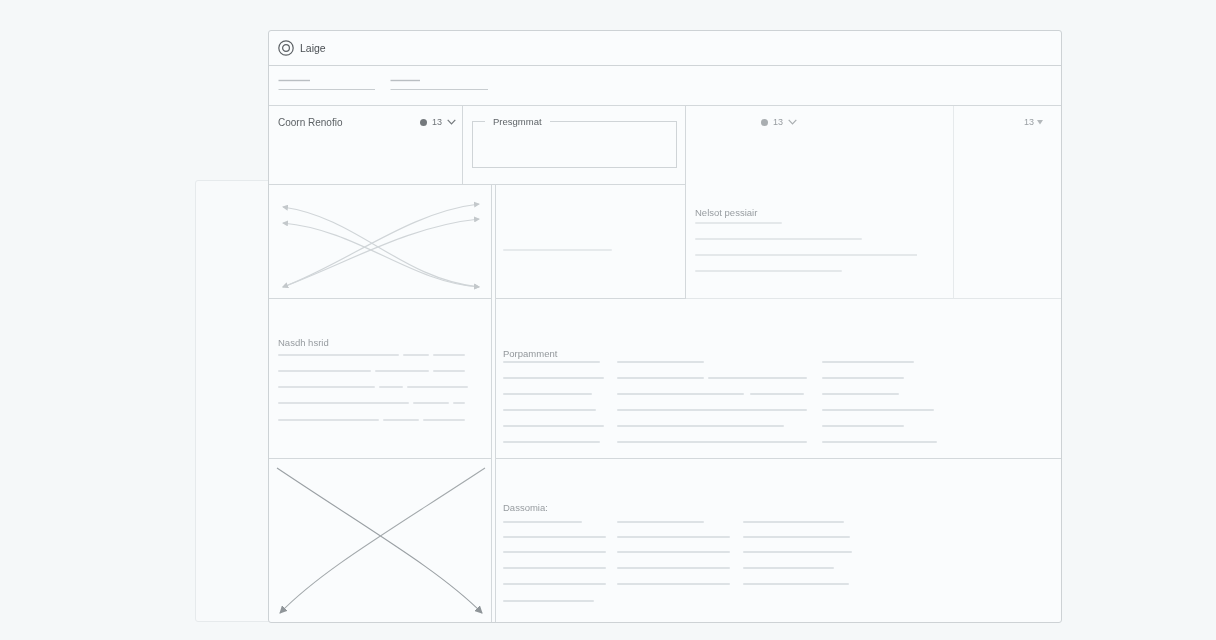 The height and width of the screenshot is (640, 1216). Describe the element at coordinates (1040, 122) in the screenshot. I see `caret-icon` at that location.